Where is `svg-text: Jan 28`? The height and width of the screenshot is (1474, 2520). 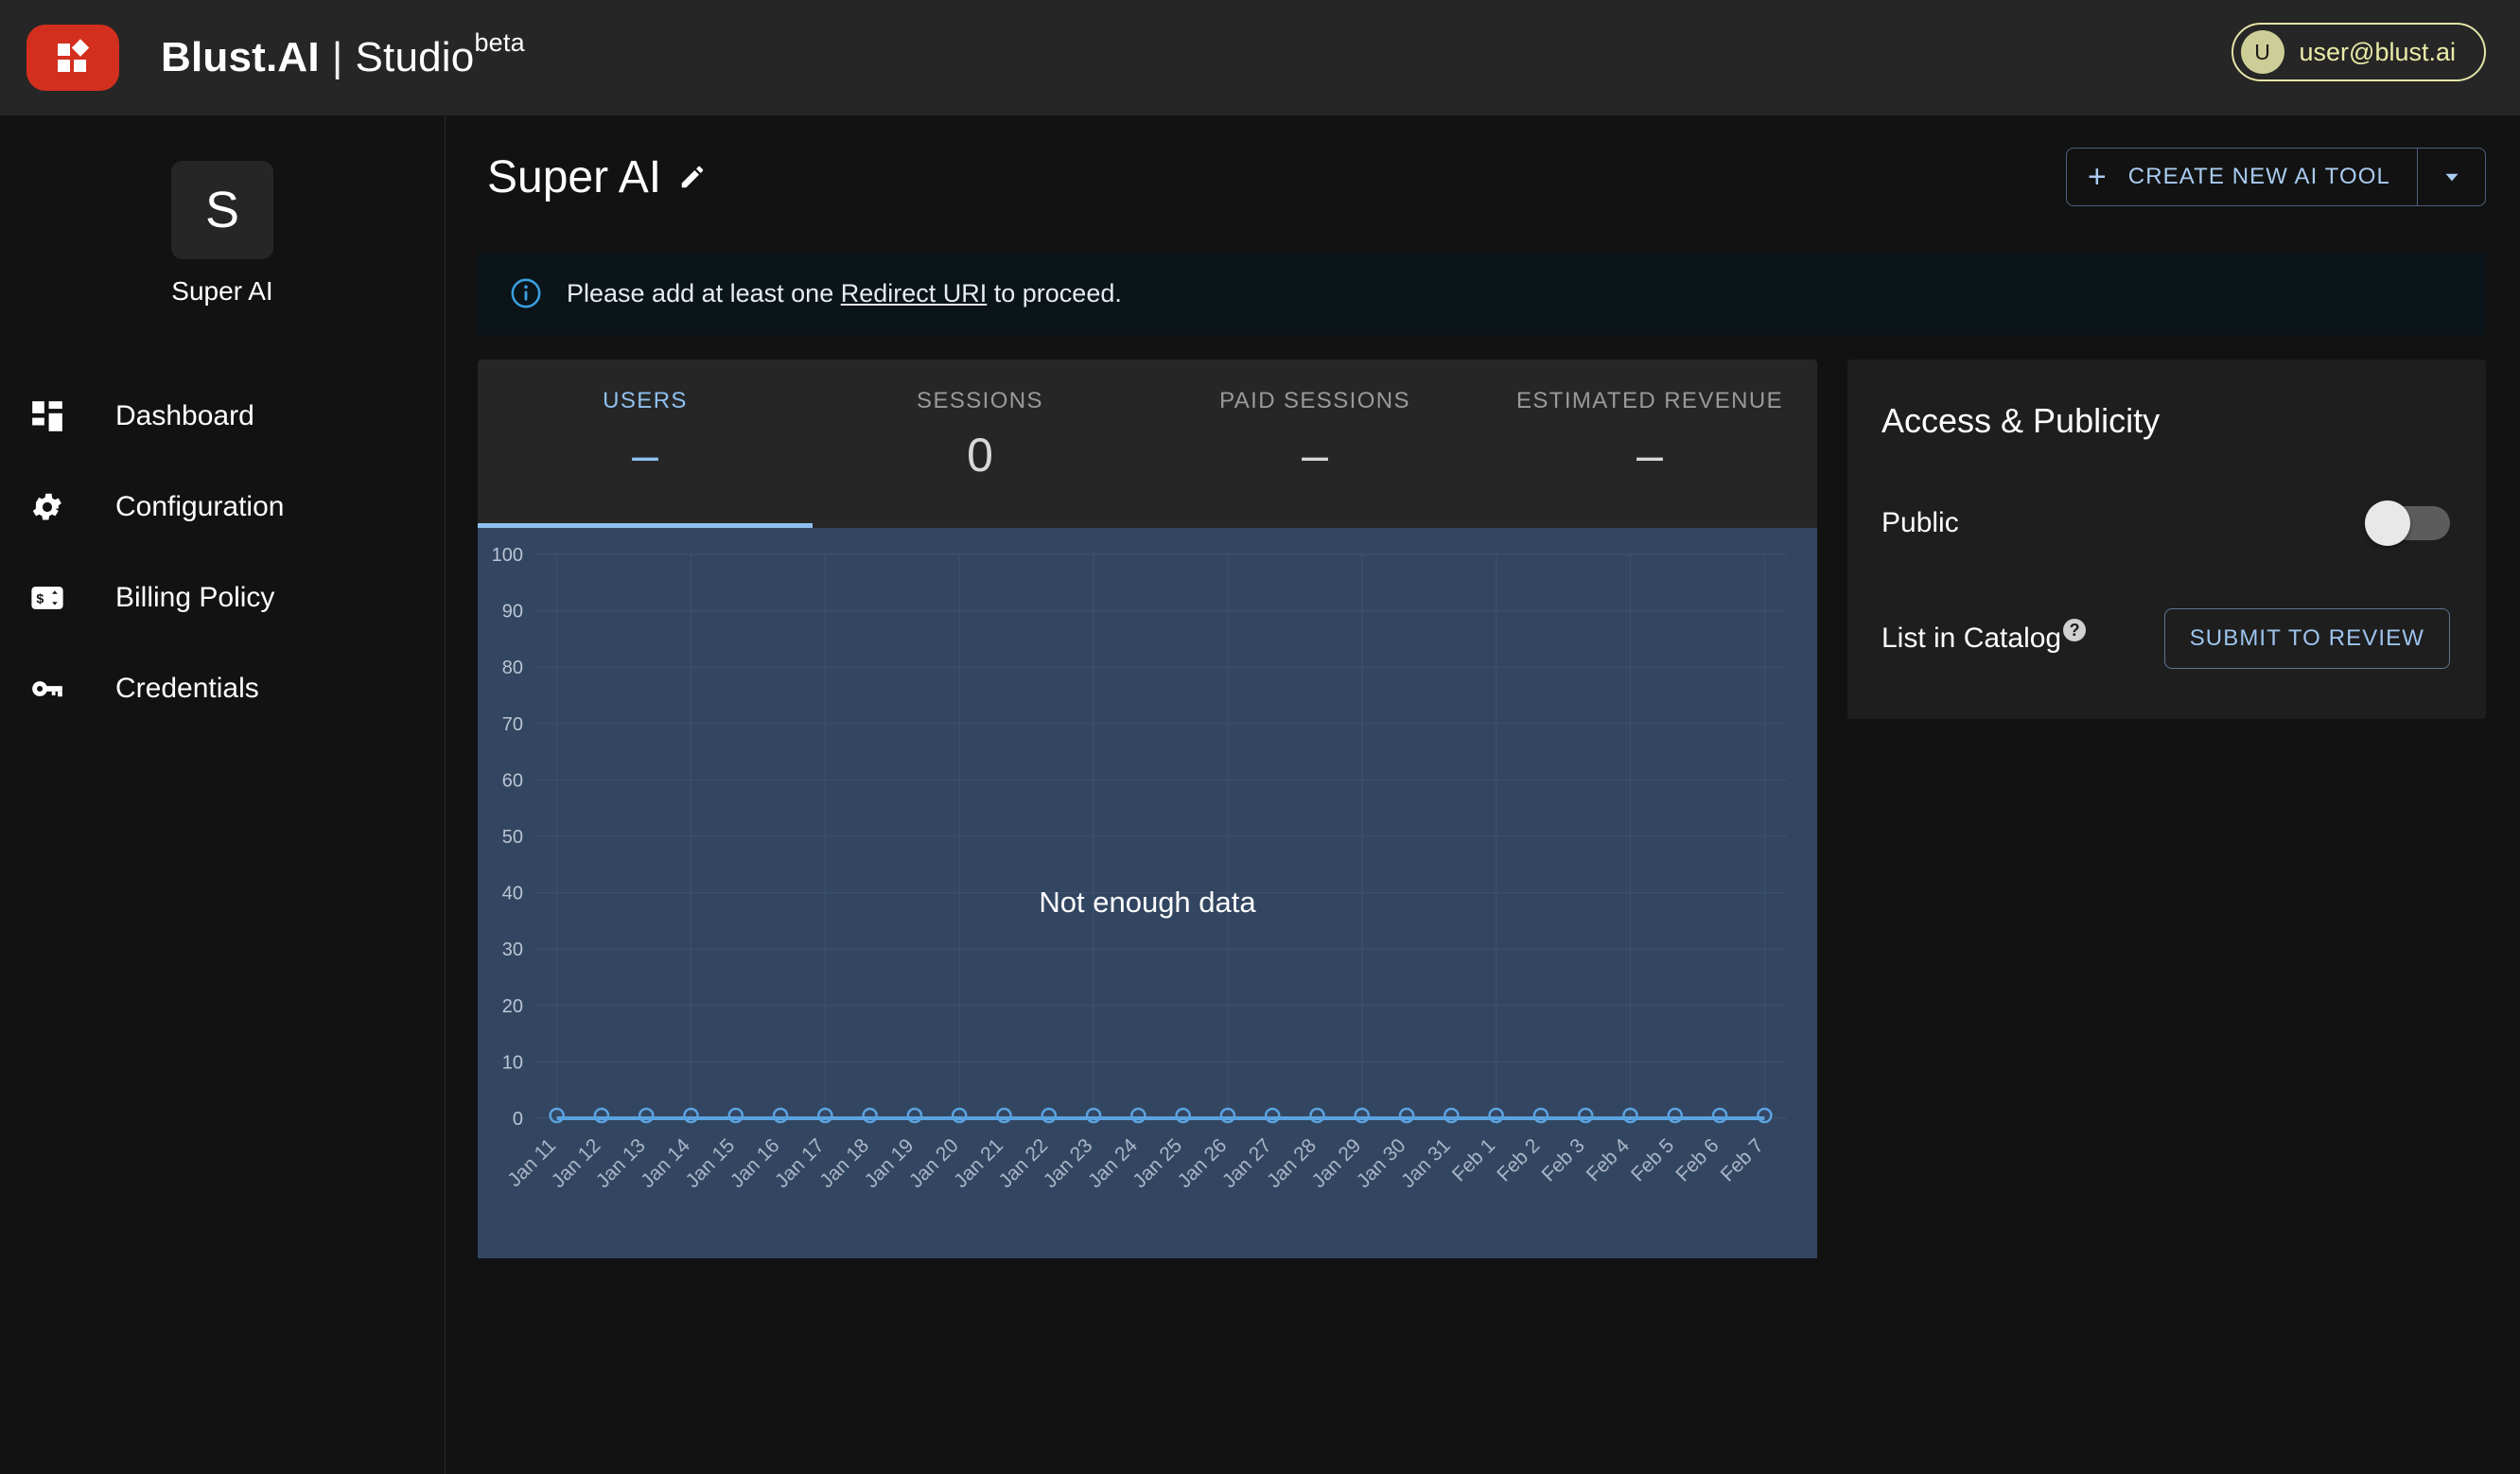 svg-text: Jan 28 is located at coordinates (1292, 1163).